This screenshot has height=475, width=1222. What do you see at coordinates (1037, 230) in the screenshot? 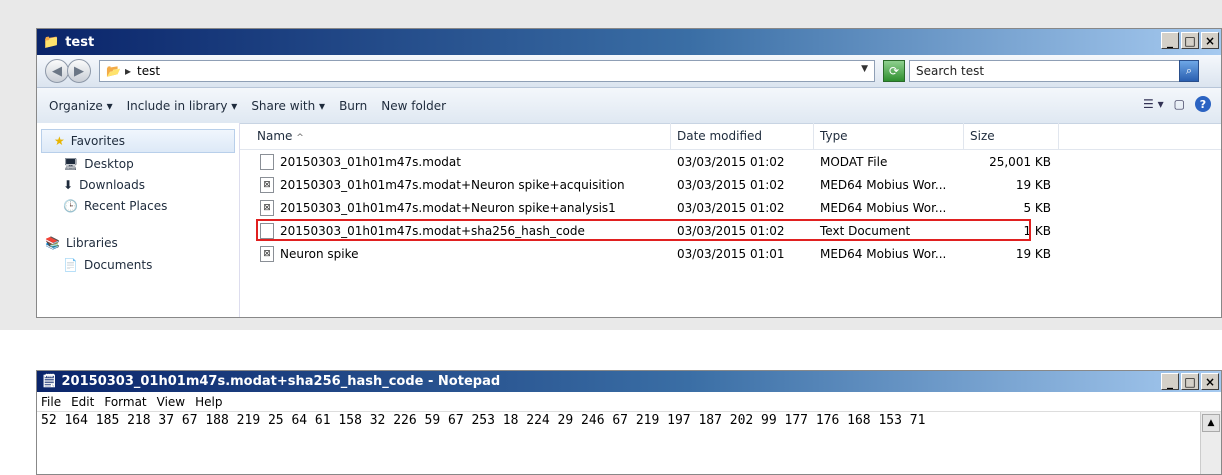
I see `file-size: 1 KB` at bounding box center [1037, 230].